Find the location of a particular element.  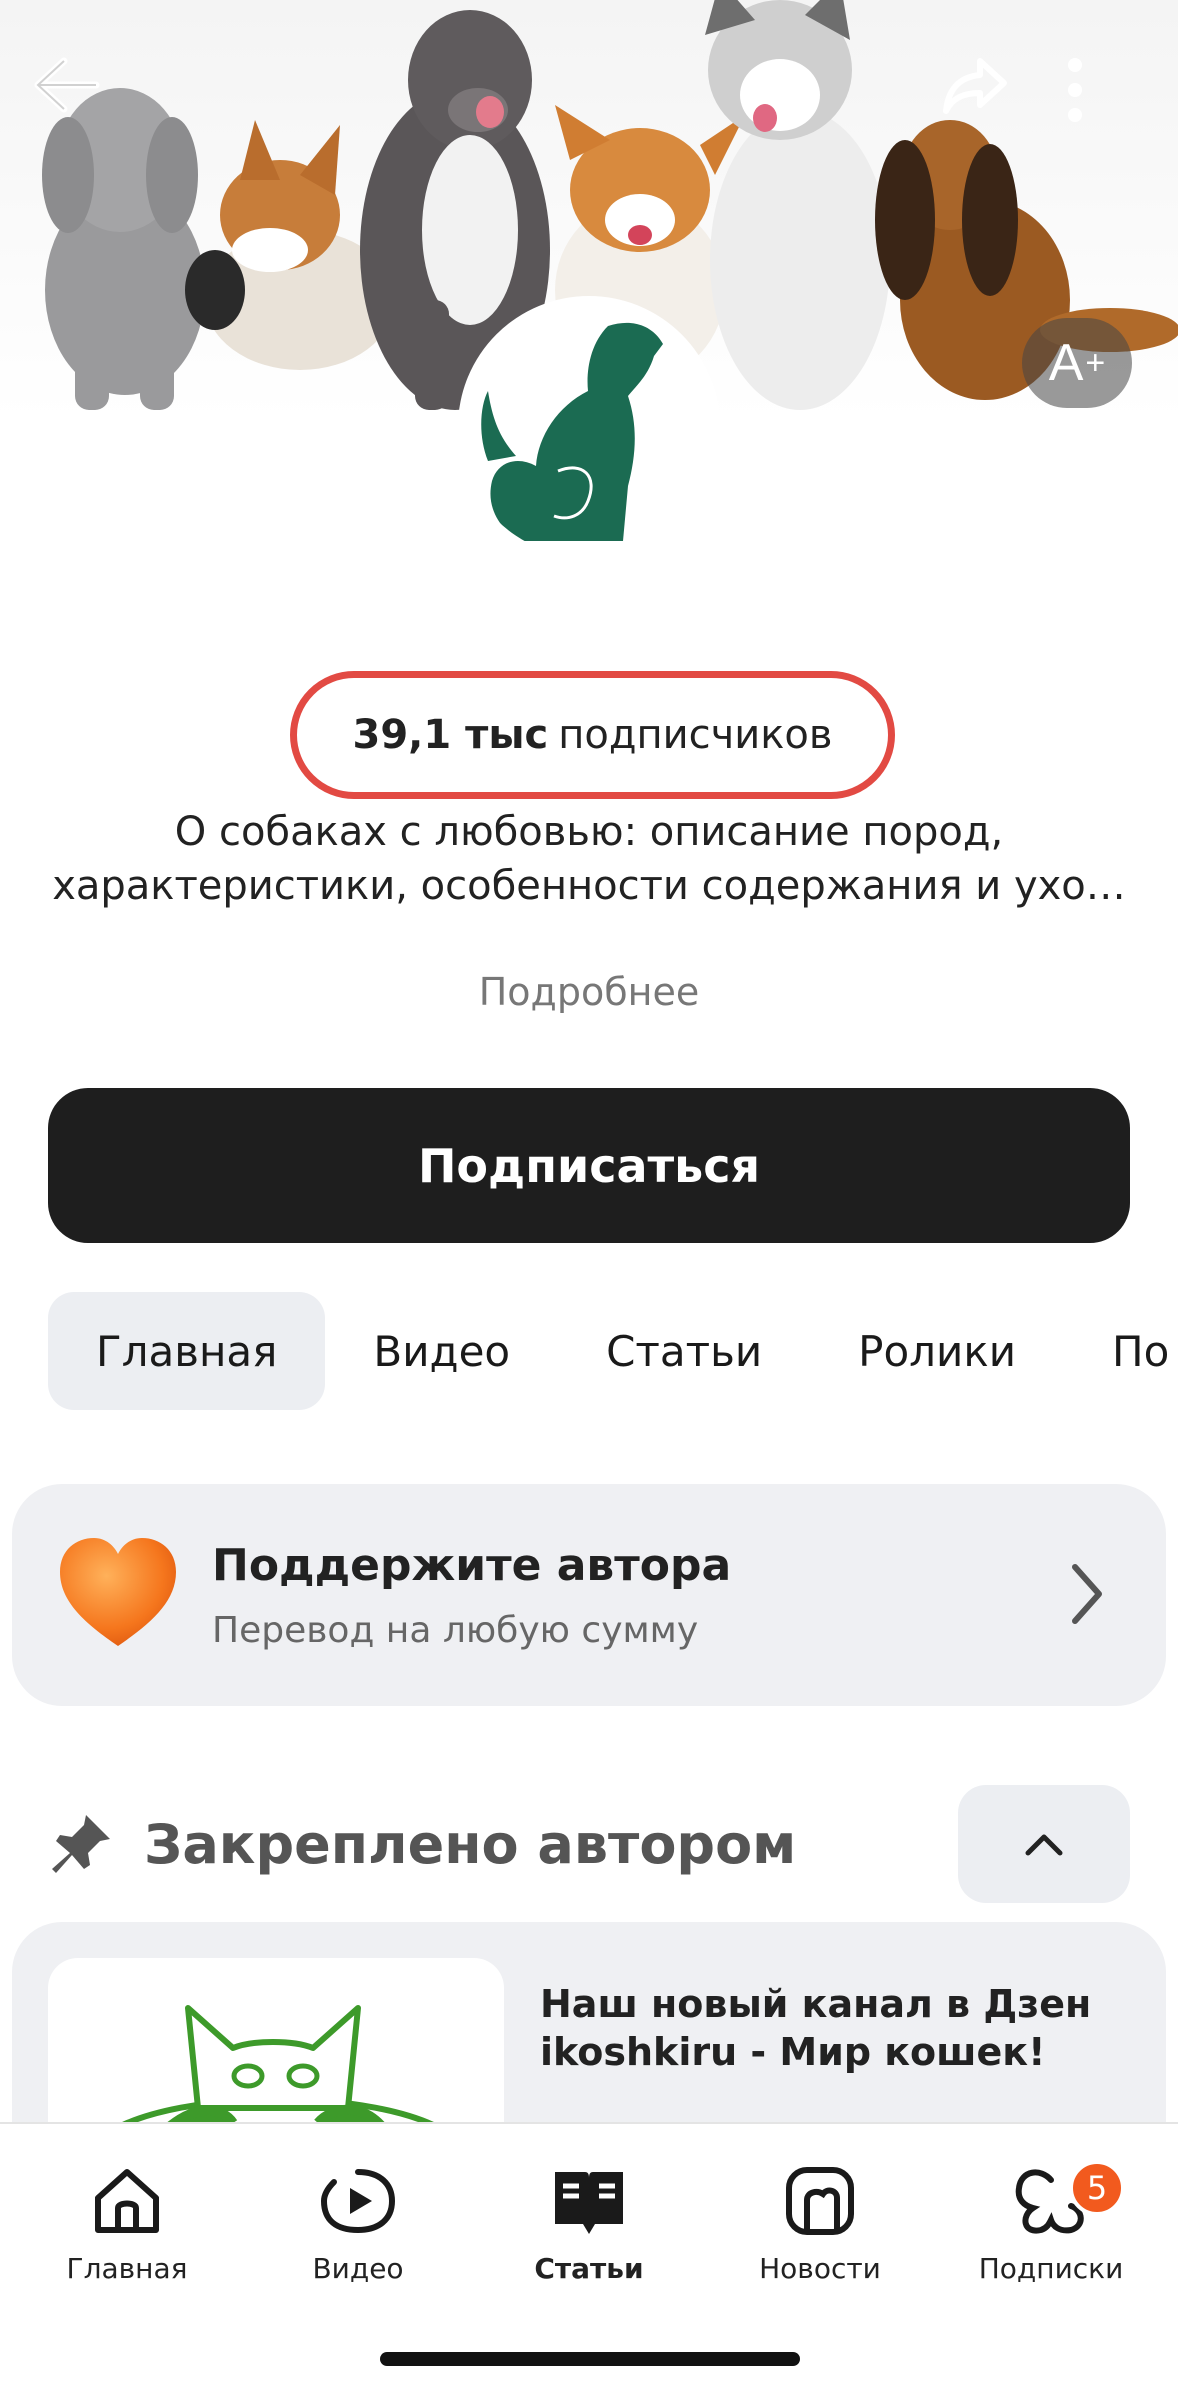

vertical-dots-icon is located at coordinates (1075, 90).